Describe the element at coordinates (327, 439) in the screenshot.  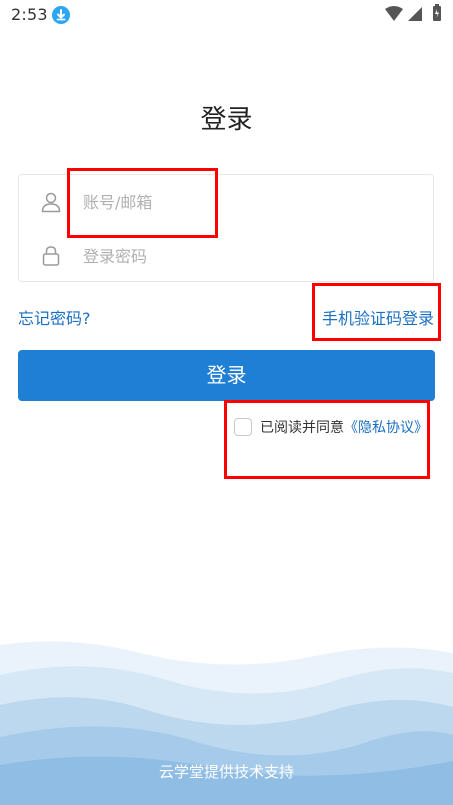
I see `annotation-box-agreement` at that location.